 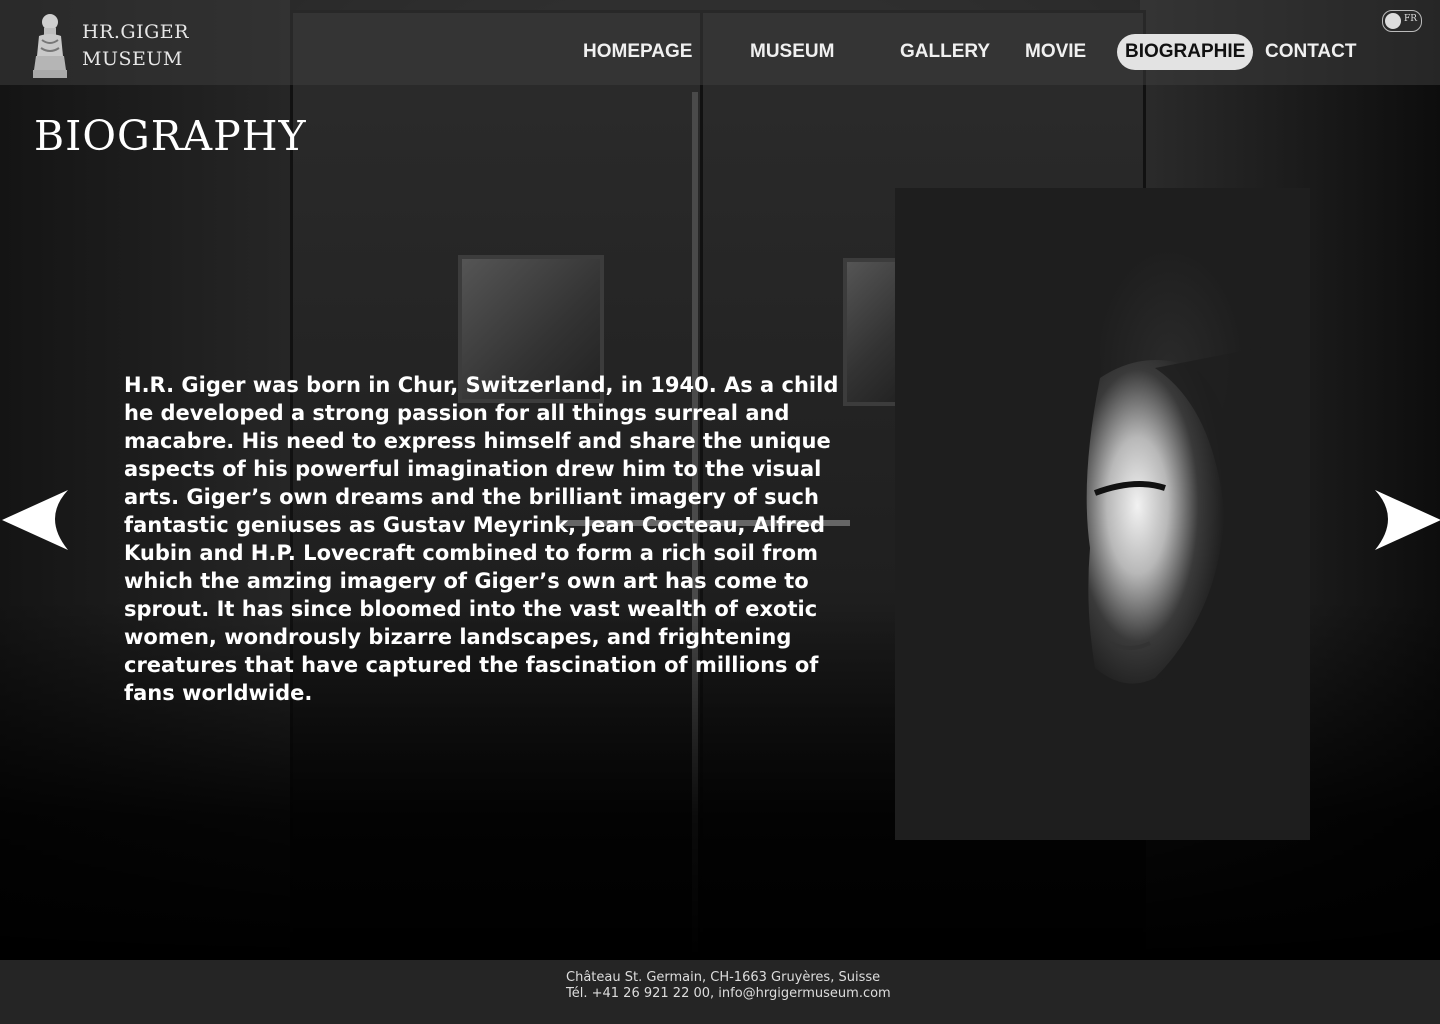 What do you see at coordinates (1310, 52) in the screenshot?
I see `nav-contact: CONTACT` at bounding box center [1310, 52].